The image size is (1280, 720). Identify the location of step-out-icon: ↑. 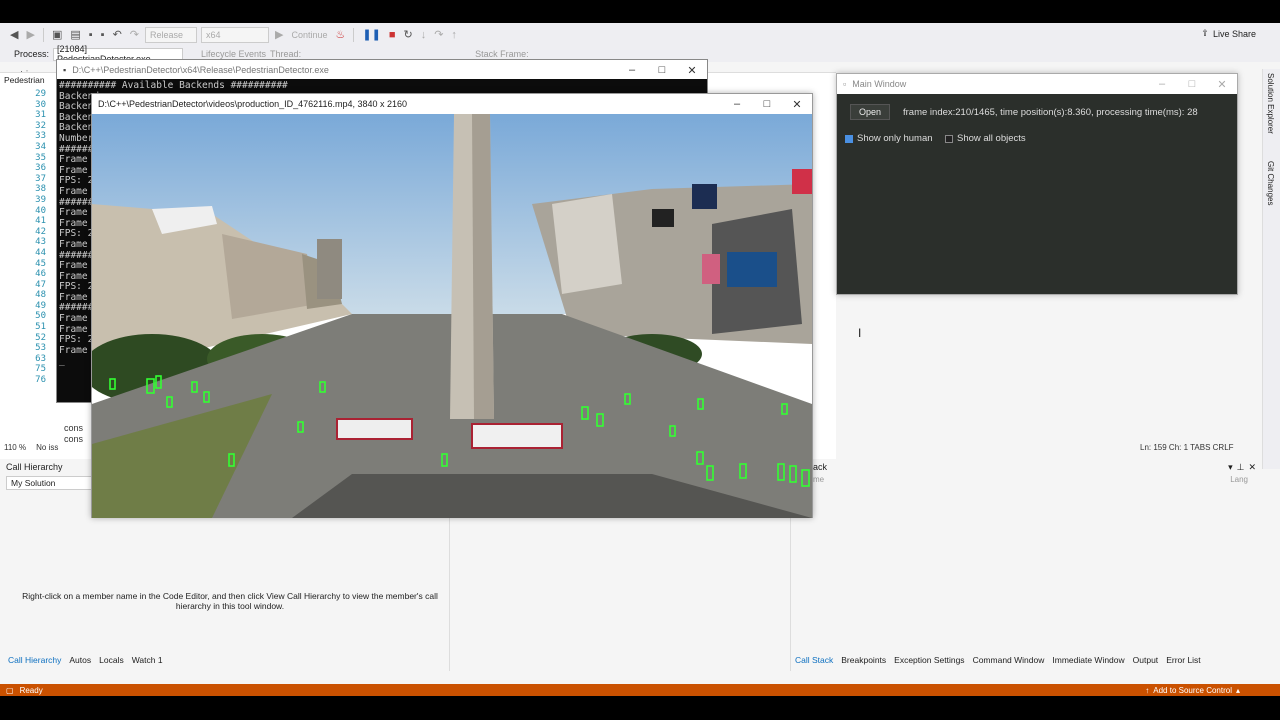
(454, 35).